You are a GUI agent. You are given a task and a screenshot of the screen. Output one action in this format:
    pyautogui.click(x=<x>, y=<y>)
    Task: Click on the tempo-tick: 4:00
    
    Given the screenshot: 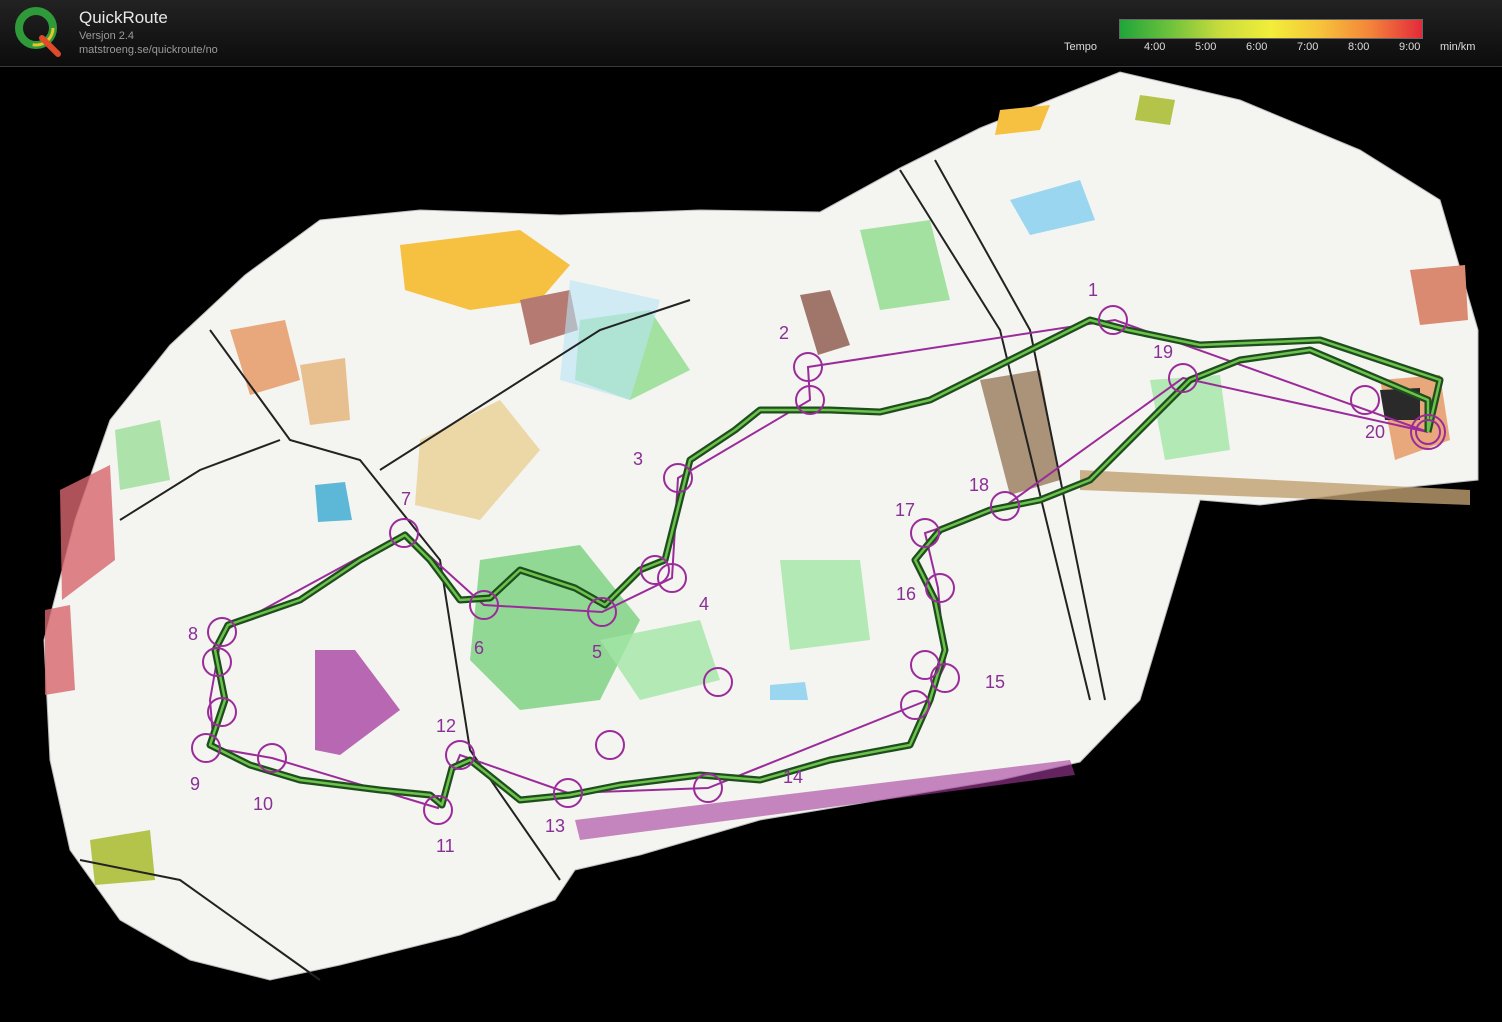 What is the action you would take?
    pyautogui.click(x=1155, y=47)
    